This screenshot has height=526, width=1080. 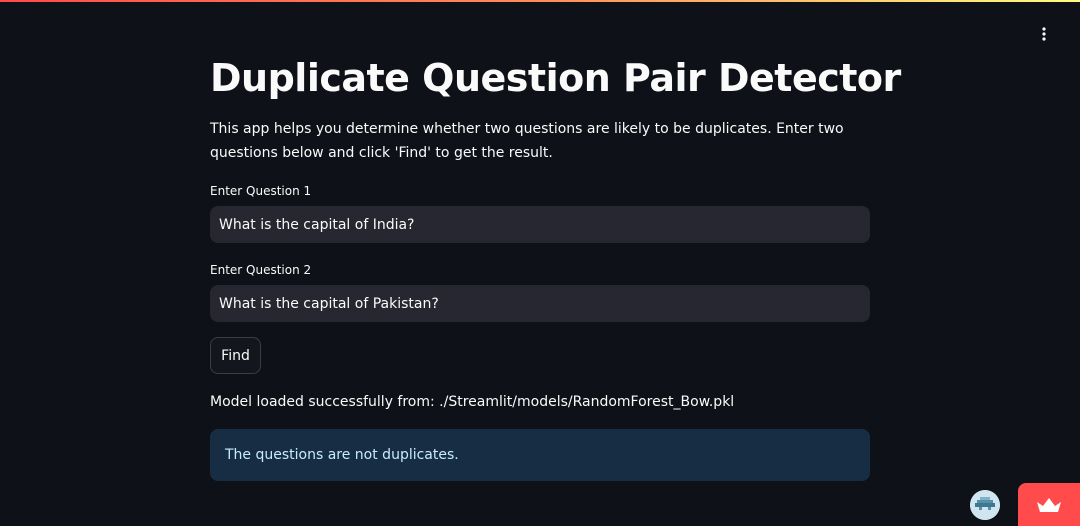 I want to click on top-decoration-bar, so click(x=540, y=1).